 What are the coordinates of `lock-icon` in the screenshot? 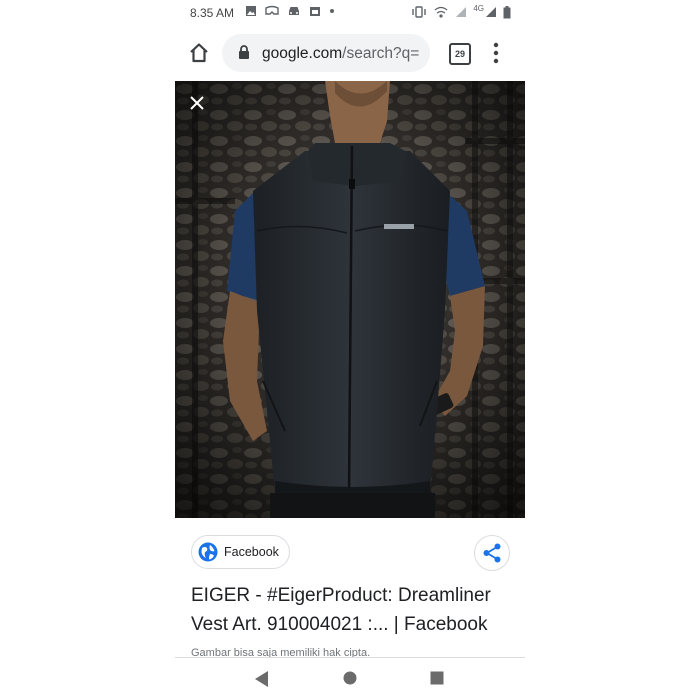 It's located at (244, 52).